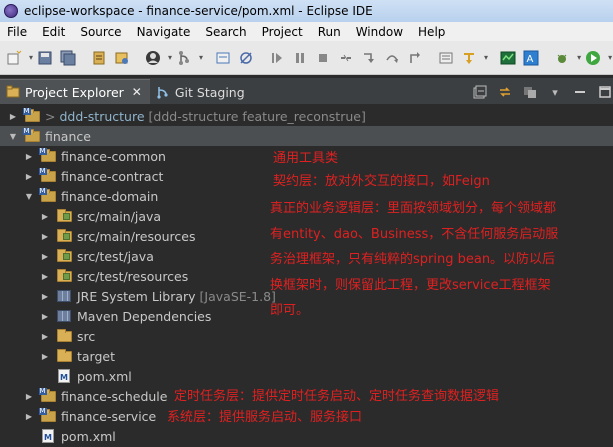  Describe the element at coordinates (562, 58) in the screenshot. I see `debug-icon` at that location.